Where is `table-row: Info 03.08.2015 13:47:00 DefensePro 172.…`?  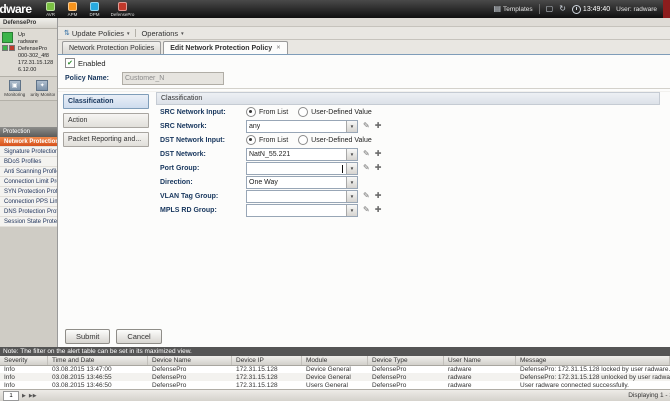
table-row: Info 03.08.2015 13:47:00 DefensePro 172.… is located at coordinates (335, 369).